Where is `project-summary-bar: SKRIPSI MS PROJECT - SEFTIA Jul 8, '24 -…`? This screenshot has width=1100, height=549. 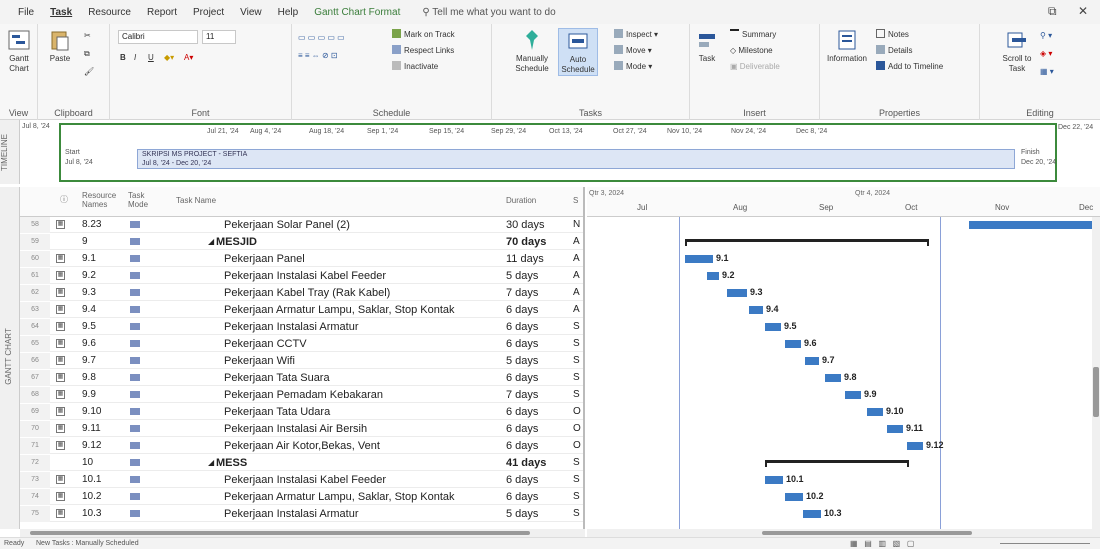
project-summary-bar: SKRIPSI MS PROJECT - SEFTIA Jul 8, '24 -… is located at coordinates (576, 159).